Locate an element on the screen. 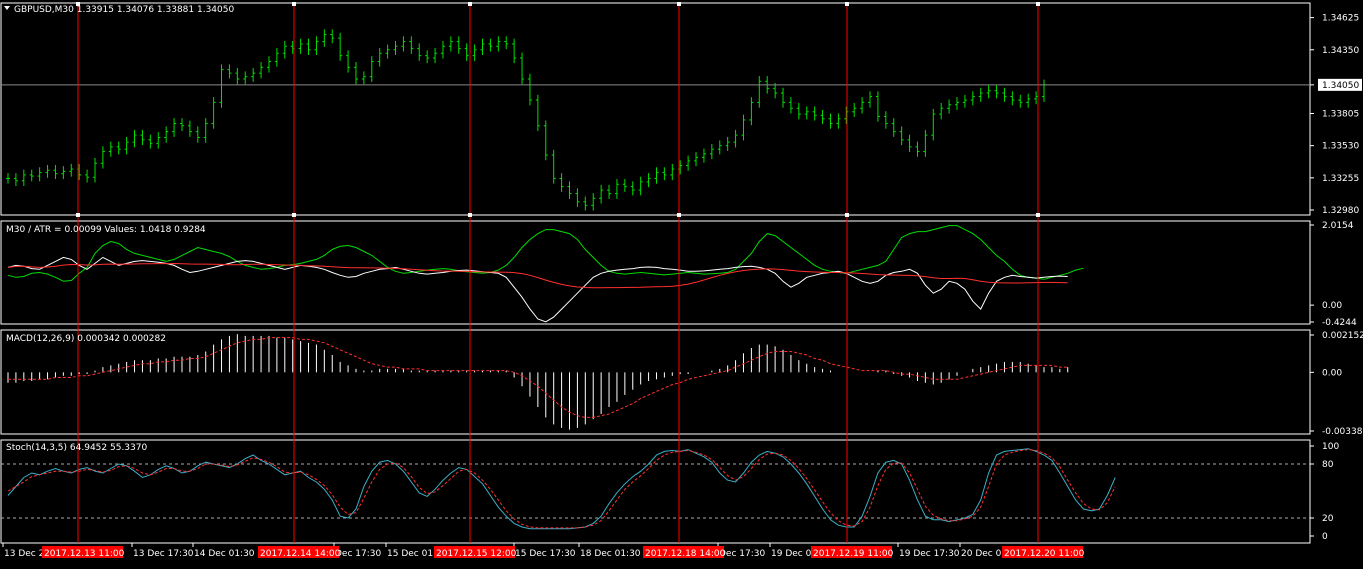 The height and width of the screenshot is (569, 1363). price-axis-label: 1.34350 is located at coordinates (1340, 51).